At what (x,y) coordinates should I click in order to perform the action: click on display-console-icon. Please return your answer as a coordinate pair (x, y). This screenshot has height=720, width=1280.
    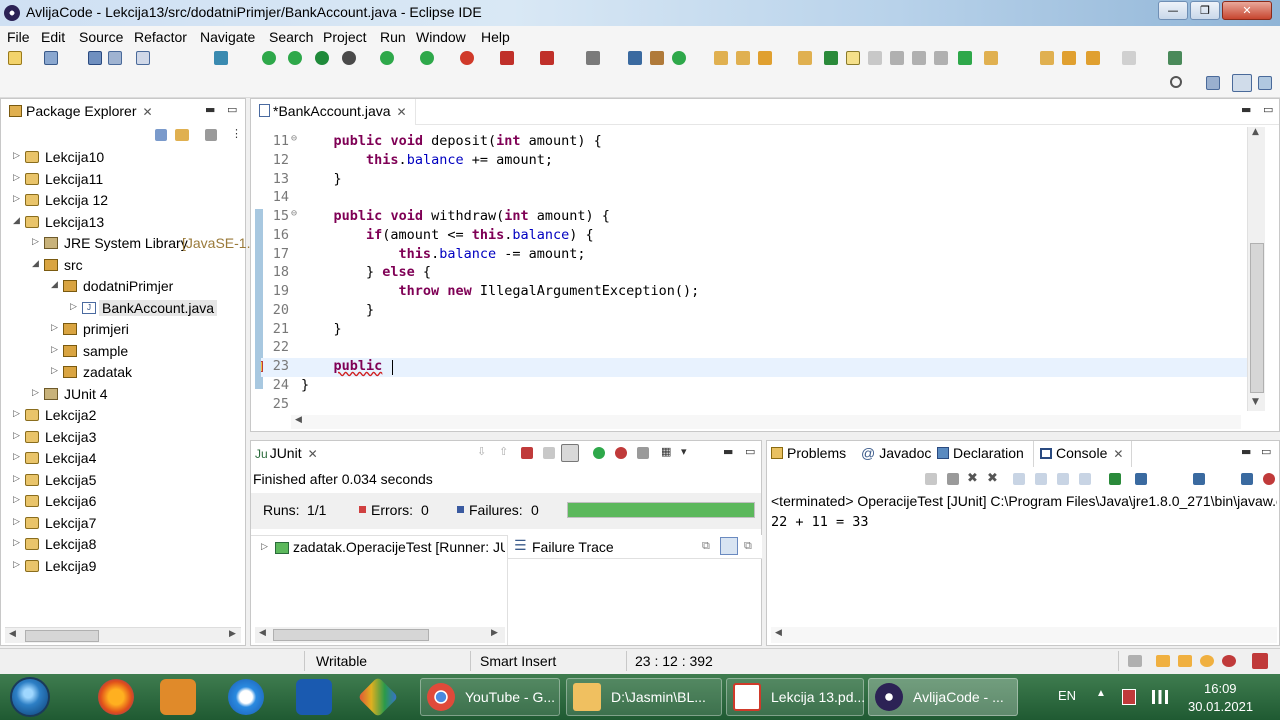
    Looking at the image, I should click on (1141, 479).